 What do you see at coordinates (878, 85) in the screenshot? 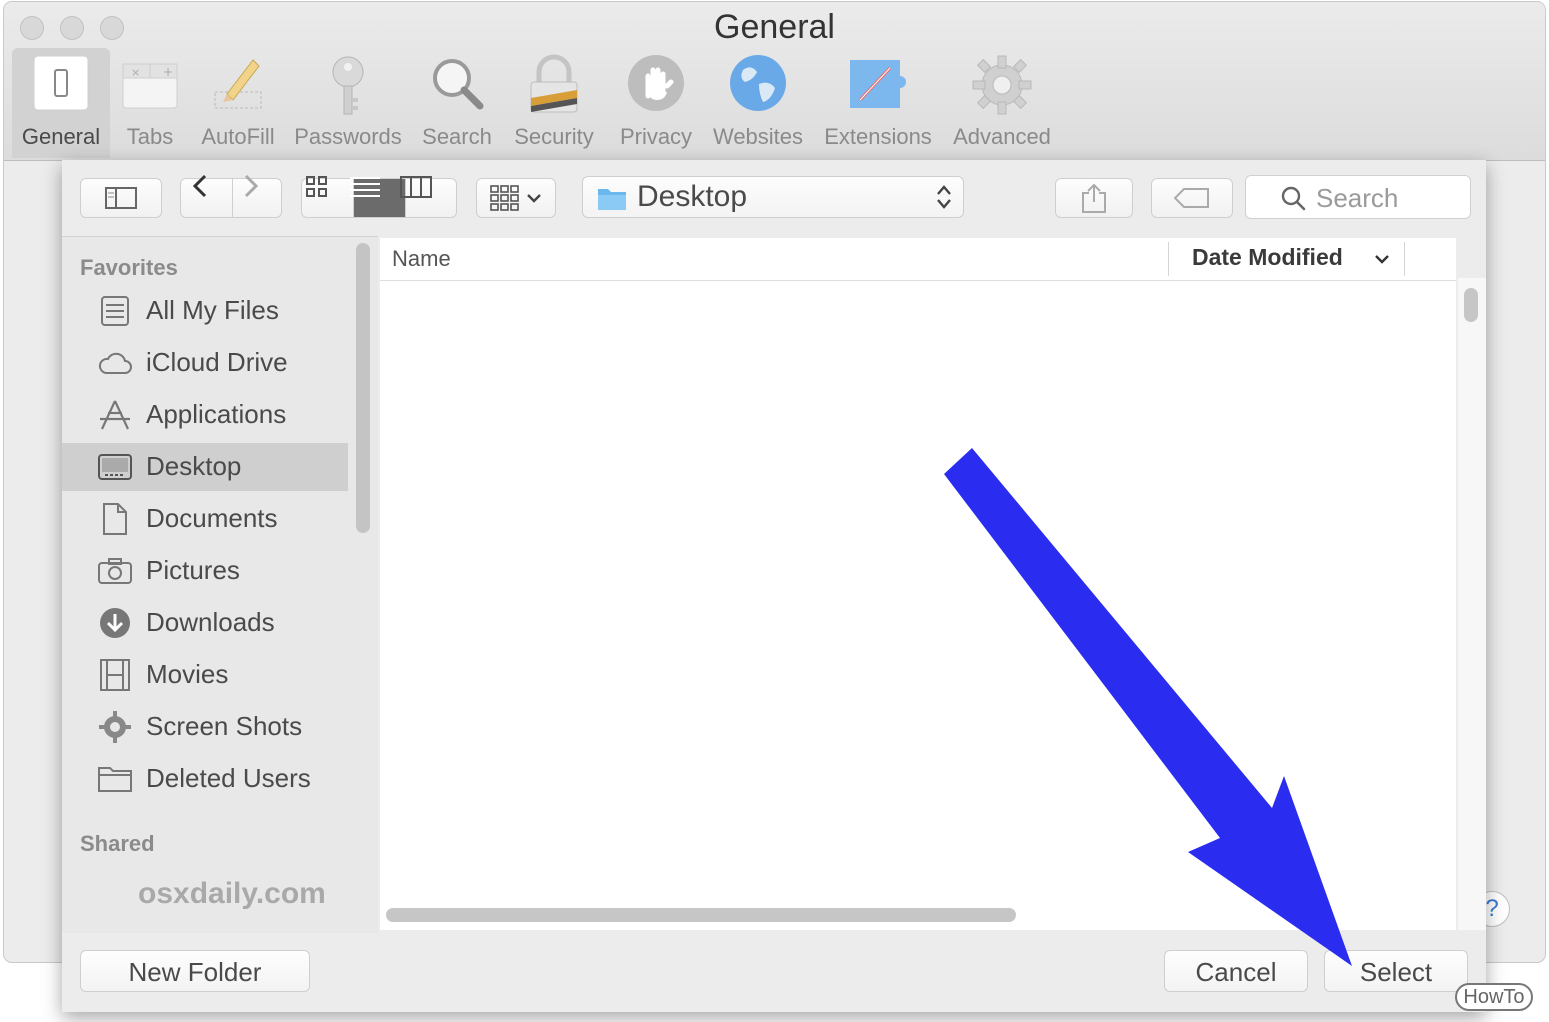
I see `puzzle-compass-icon` at bounding box center [878, 85].